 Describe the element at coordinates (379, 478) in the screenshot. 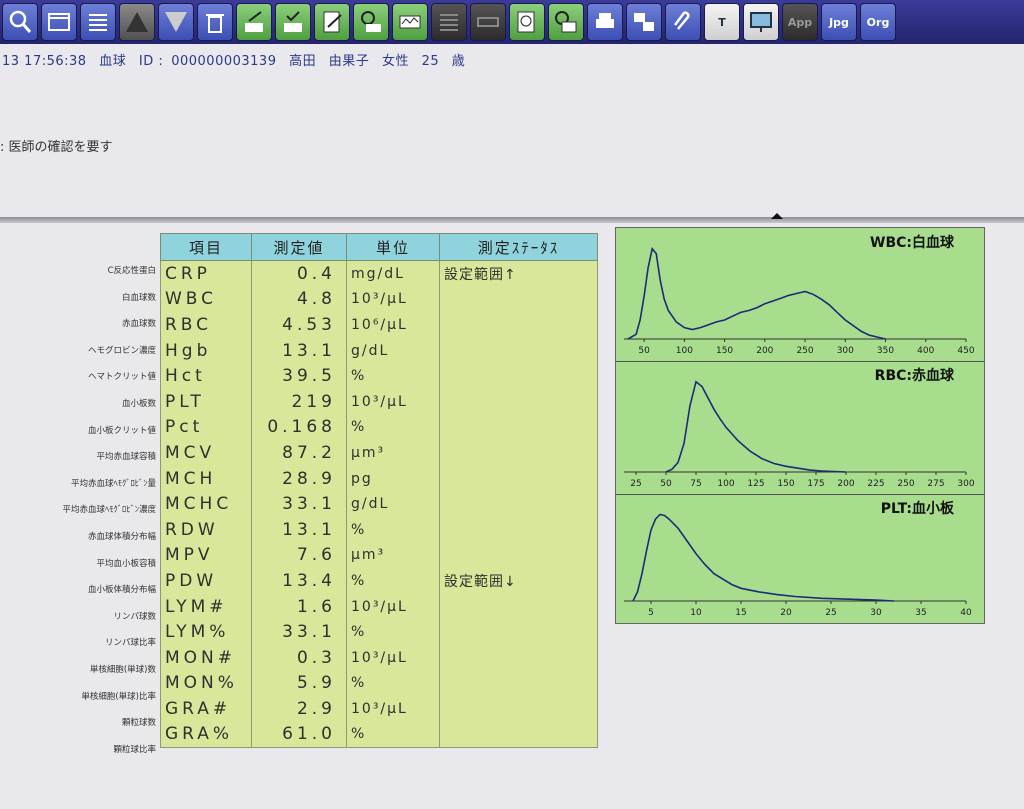

I see `table-row: MCH 28.9 pg` at that location.